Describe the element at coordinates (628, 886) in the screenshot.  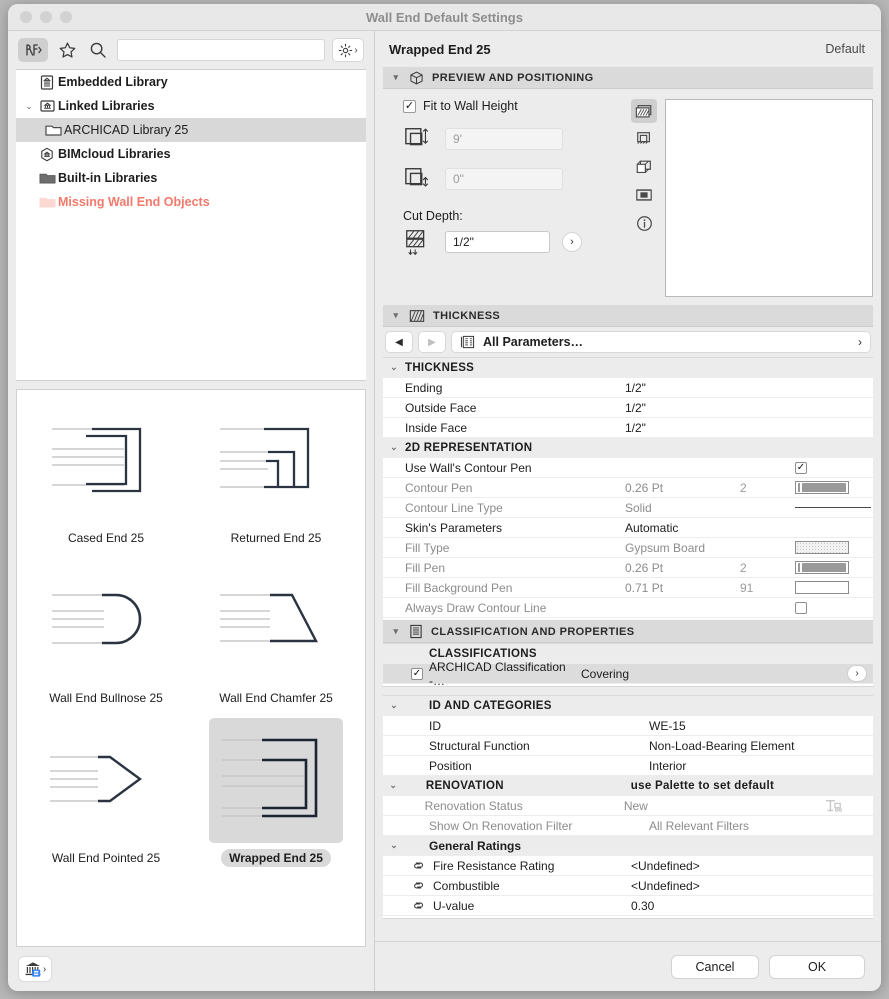
I see `param-row-combustible: Combustible <Undefined>` at that location.